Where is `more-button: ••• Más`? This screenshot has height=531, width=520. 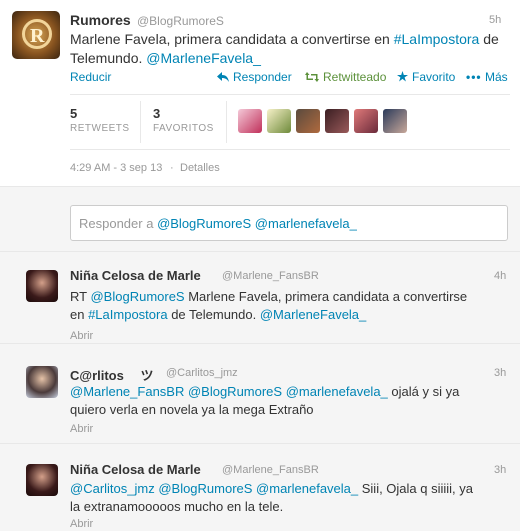 more-button: ••• Más is located at coordinates (487, 77).